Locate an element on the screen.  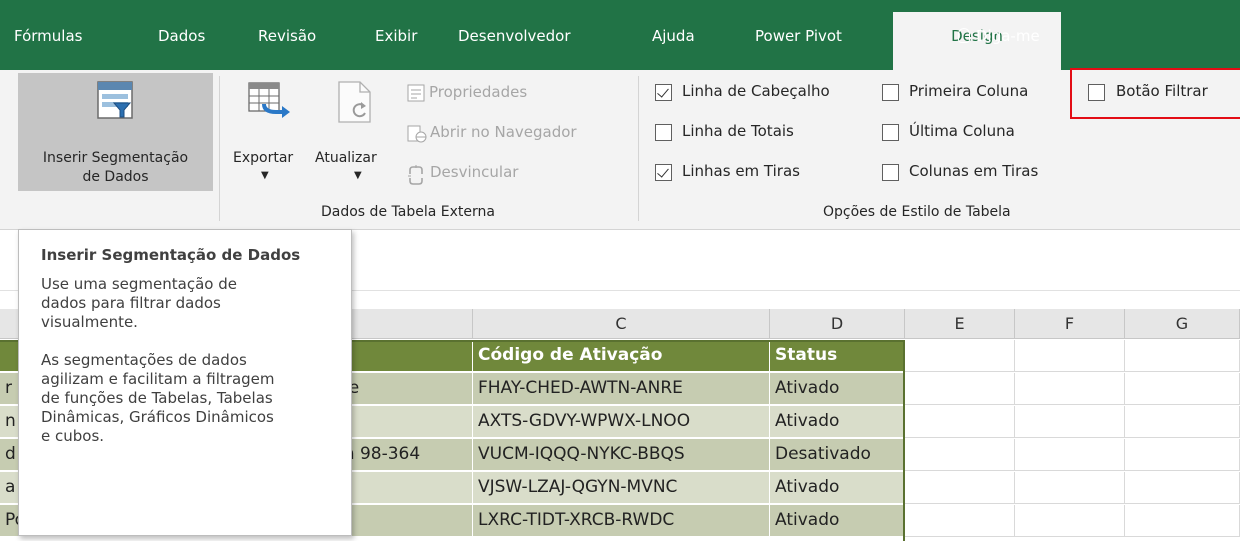
tell-me-label: Diga-me is located at coordinates (1008, 36).